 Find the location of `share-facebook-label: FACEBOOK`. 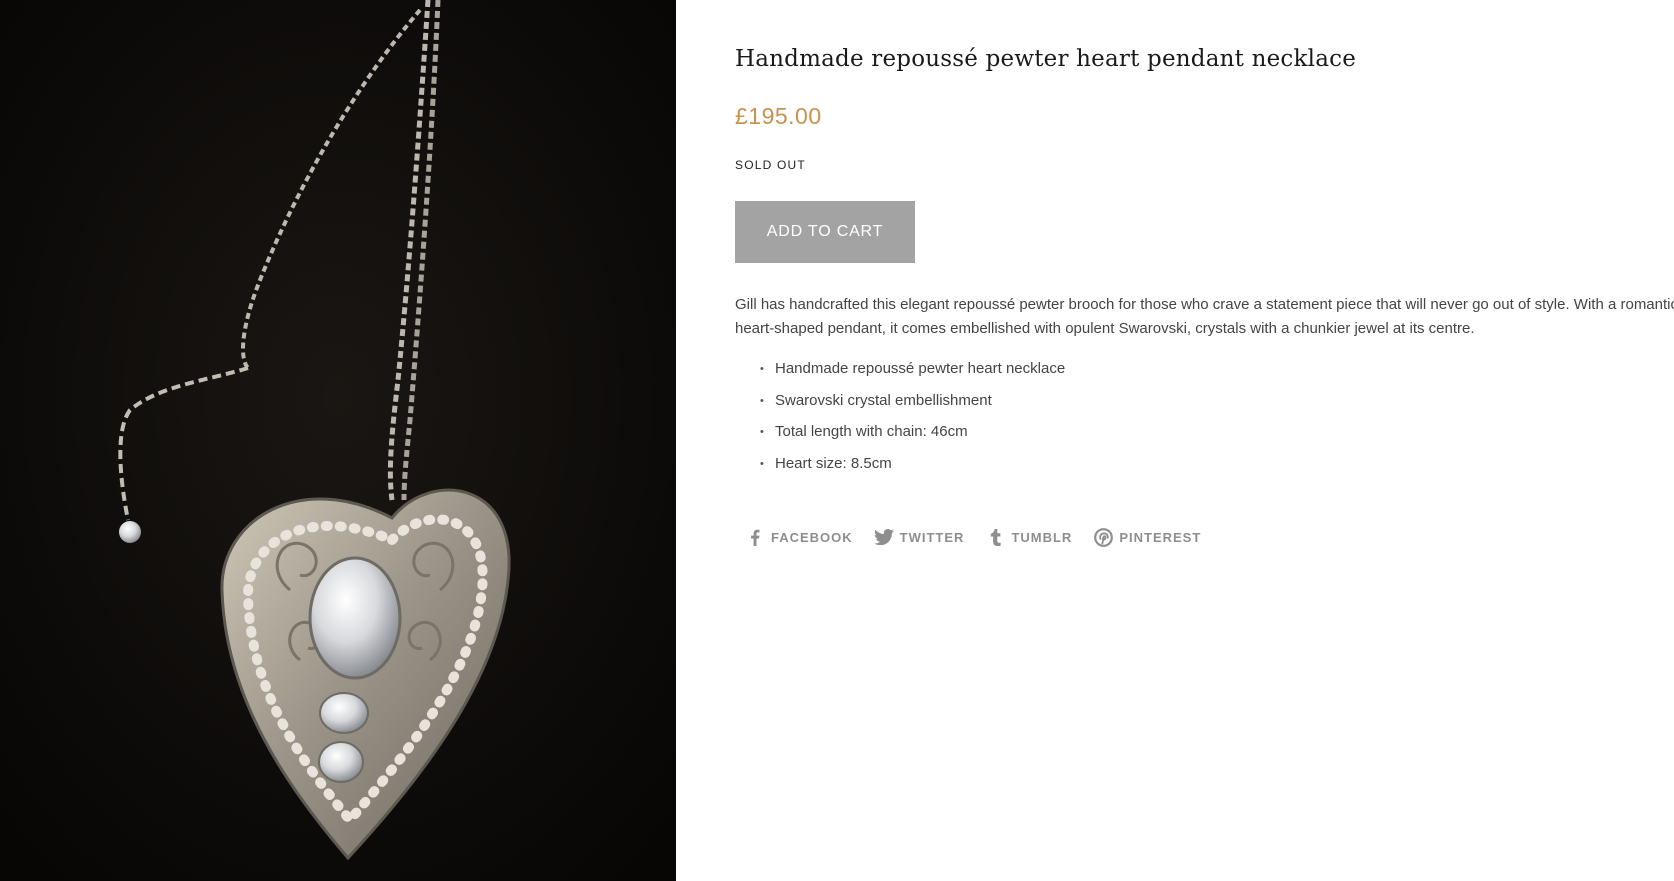

share-facebook-label: FACEBOOK is located at coordinates (812, 537).